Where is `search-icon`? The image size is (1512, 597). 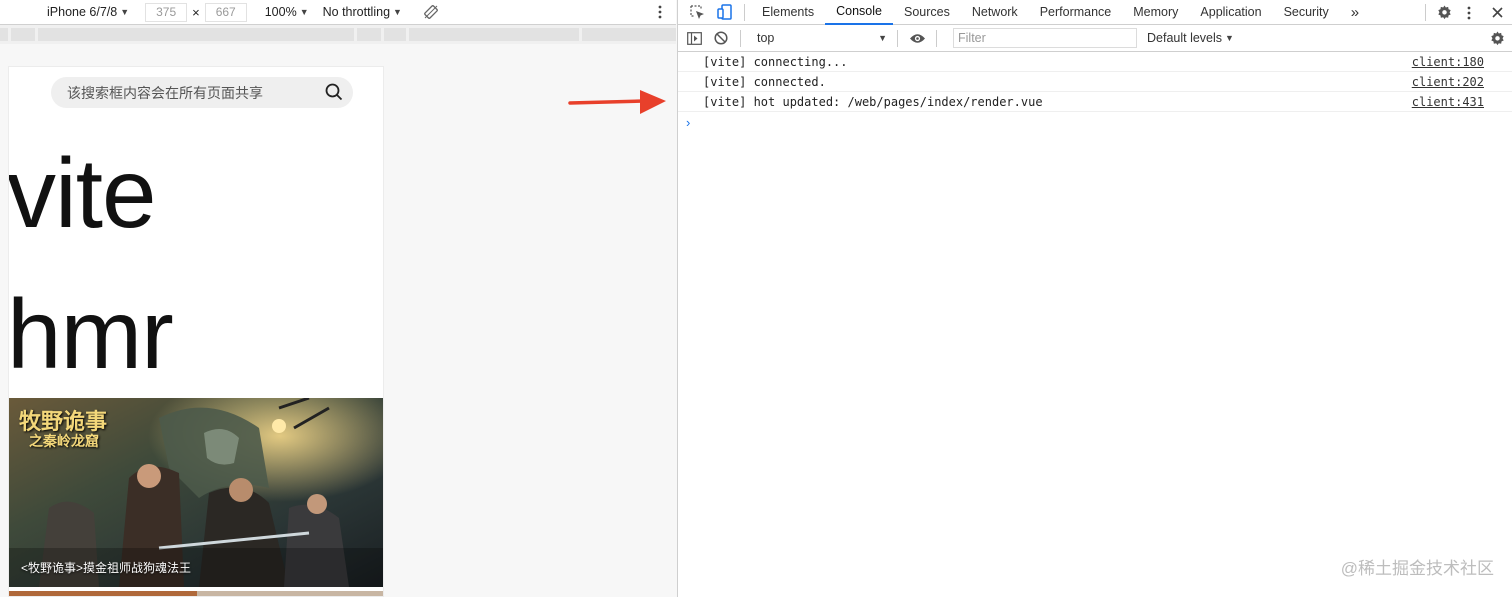 search-icon is located at coordinates (334, 93).